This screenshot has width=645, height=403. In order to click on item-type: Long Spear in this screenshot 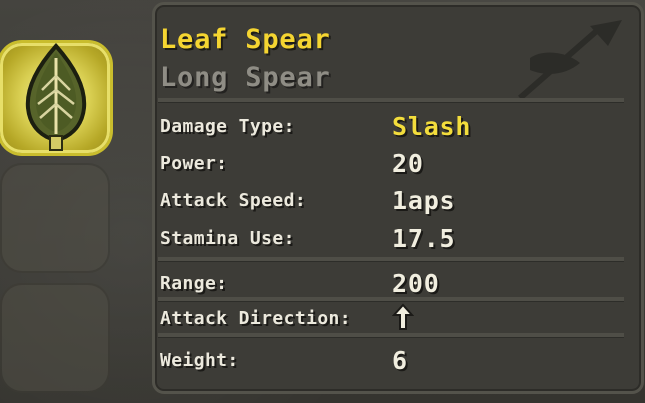, I will do `click(245, 77)`.